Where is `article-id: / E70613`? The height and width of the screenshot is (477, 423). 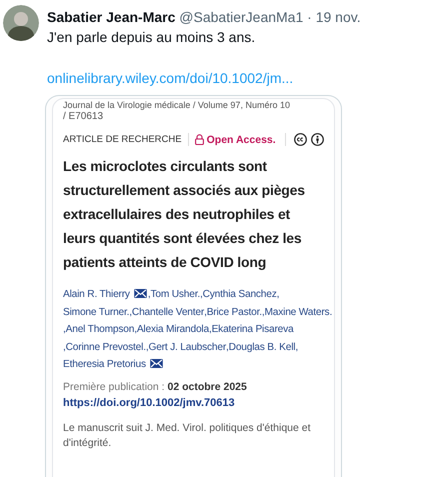 article-id: / E70613 is located at coordinates (83, 117).